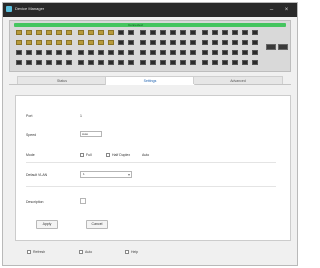  I want to click on vlan-select: 1 ▾, so click(106, 174).